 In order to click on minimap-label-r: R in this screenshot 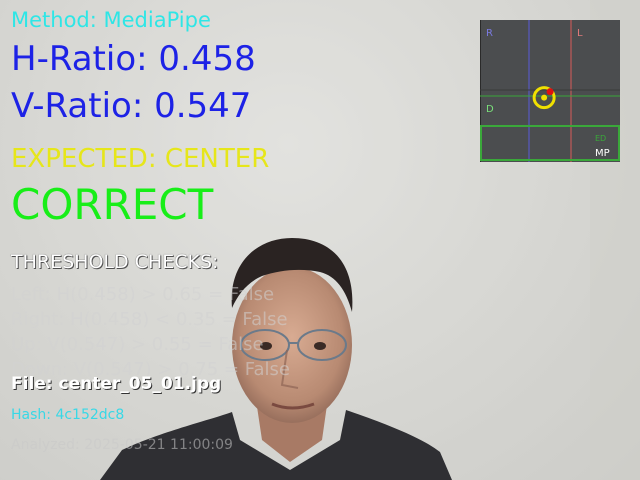, I will do `click(489, 33)`.